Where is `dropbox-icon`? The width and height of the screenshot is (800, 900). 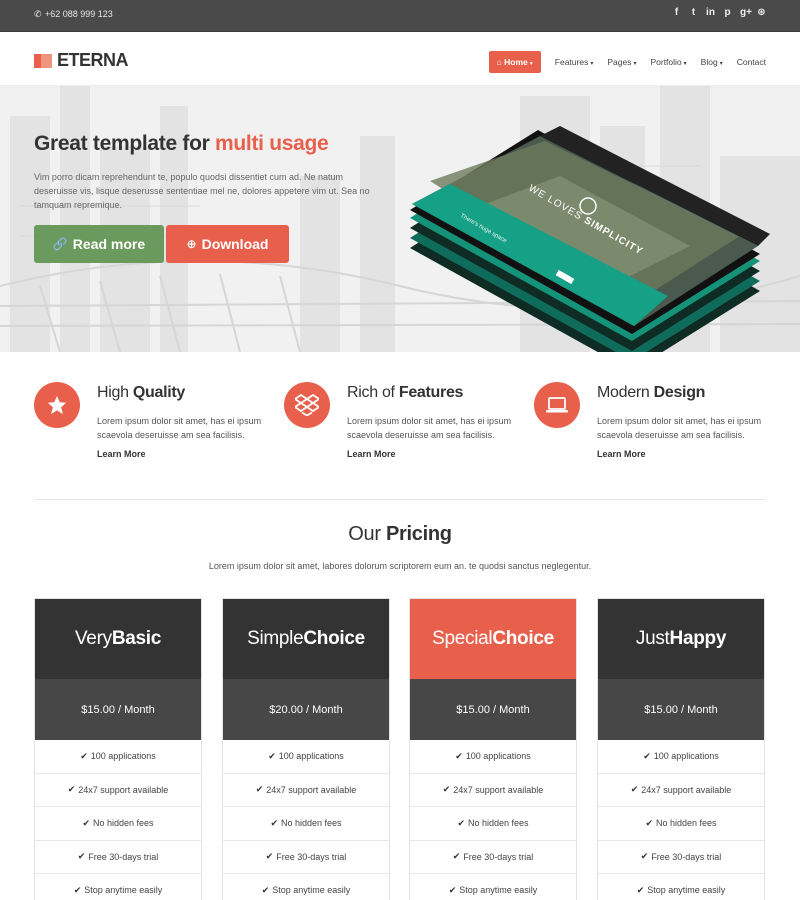
dropbox-icon is located at coordinates (307, 405).